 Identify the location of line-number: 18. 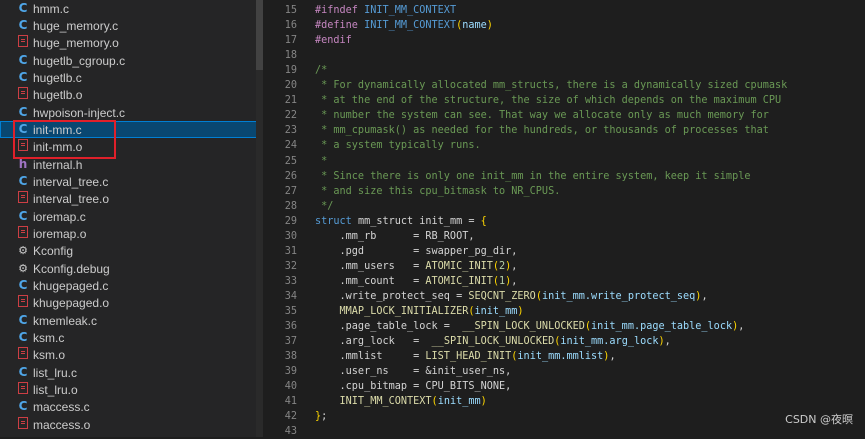
(290, 56).